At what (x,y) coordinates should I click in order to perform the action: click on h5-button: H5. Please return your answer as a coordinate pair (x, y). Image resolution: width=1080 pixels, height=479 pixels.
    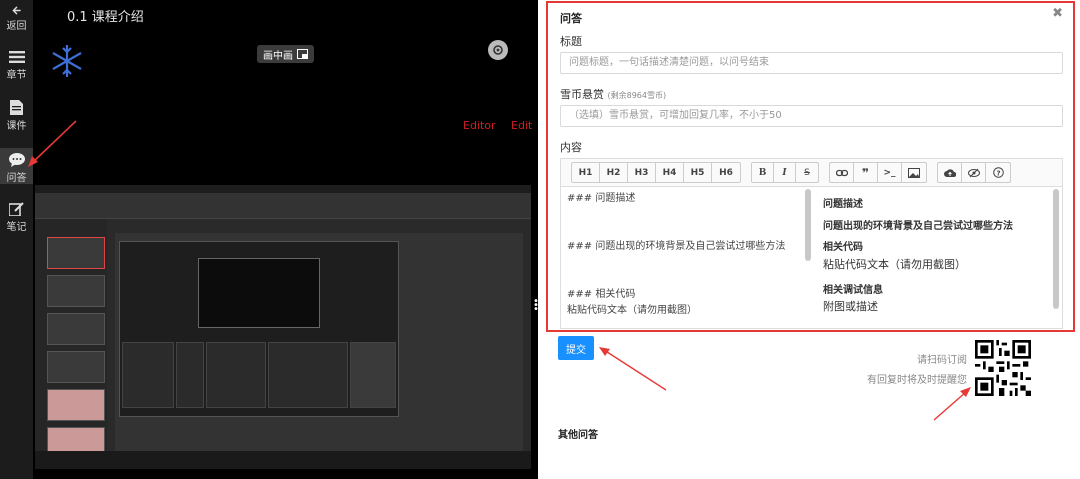
    Looking at the image, I should click on (698, 172).